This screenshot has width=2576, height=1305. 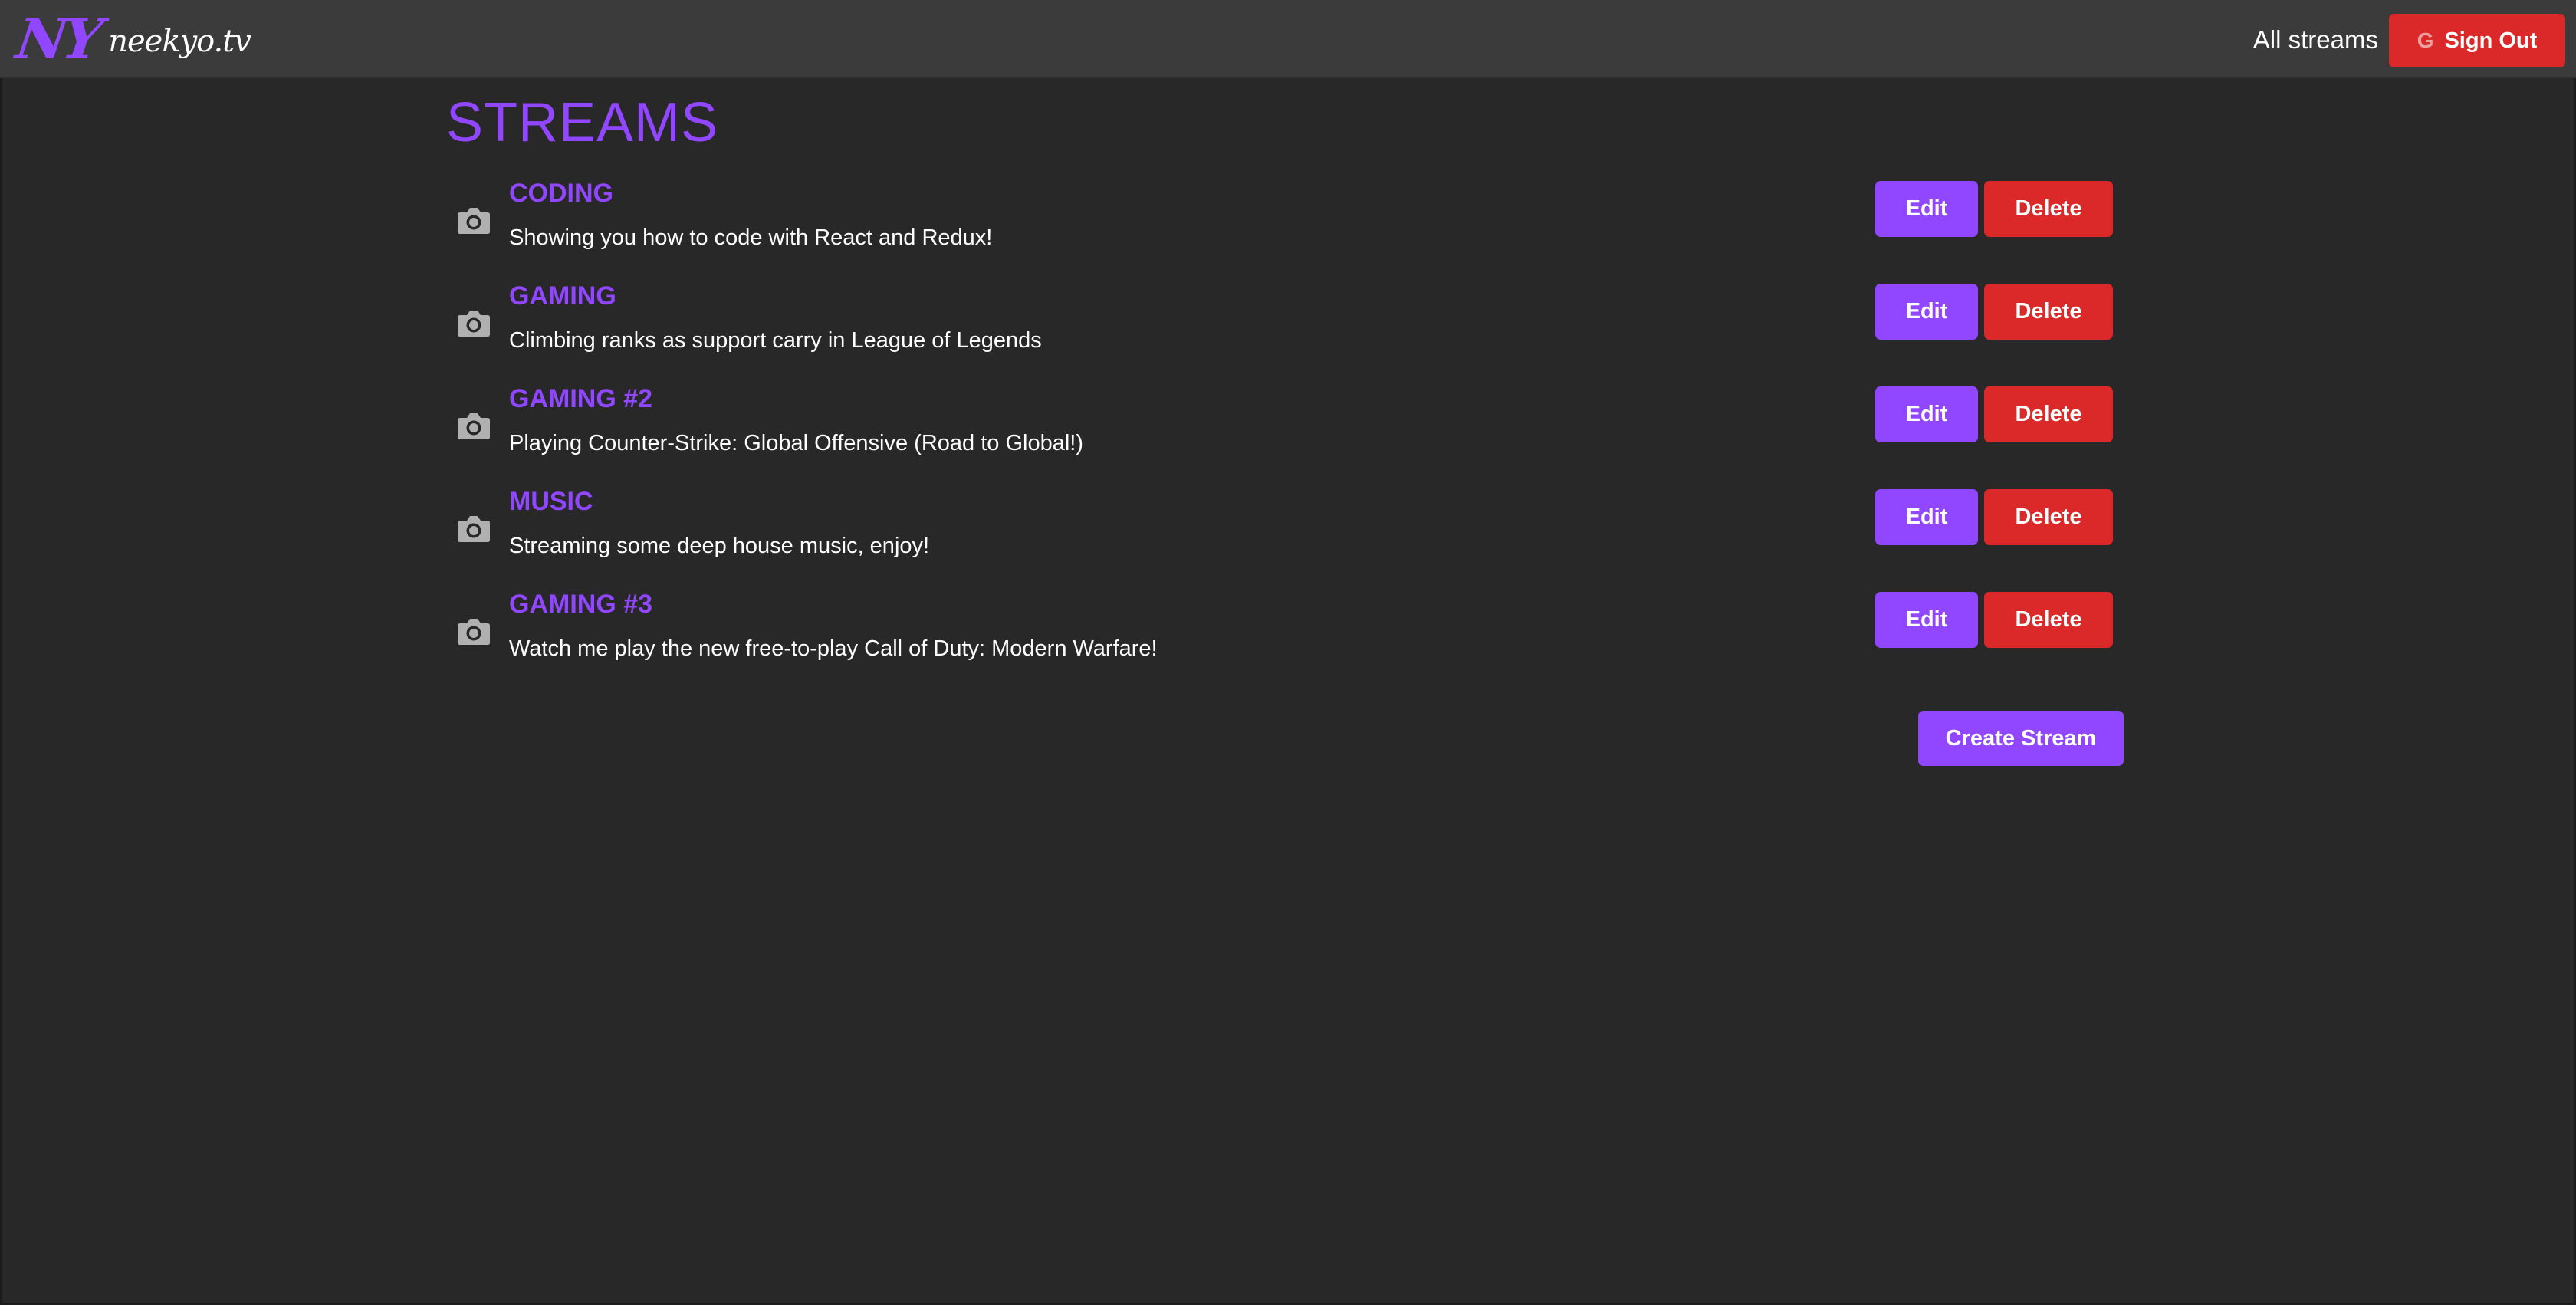 I want to click on stream-description: Streaming some deep house music, enjoy!, so click(x=720, y=546).